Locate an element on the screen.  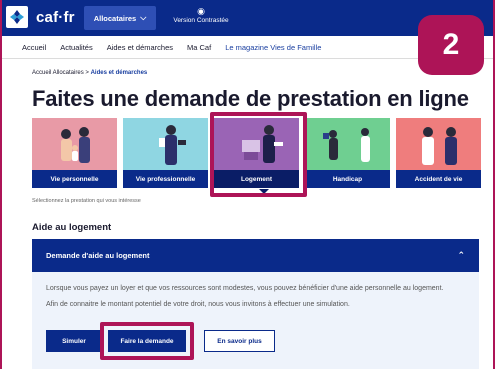
caf-logo-icon is located at coordinates (17, 17).